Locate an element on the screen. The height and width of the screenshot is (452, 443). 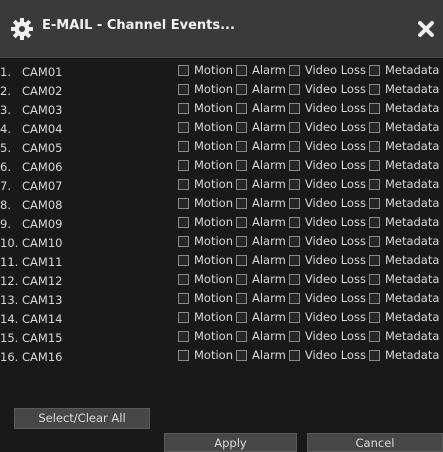
close-icon is located at coordinates (426, 29).